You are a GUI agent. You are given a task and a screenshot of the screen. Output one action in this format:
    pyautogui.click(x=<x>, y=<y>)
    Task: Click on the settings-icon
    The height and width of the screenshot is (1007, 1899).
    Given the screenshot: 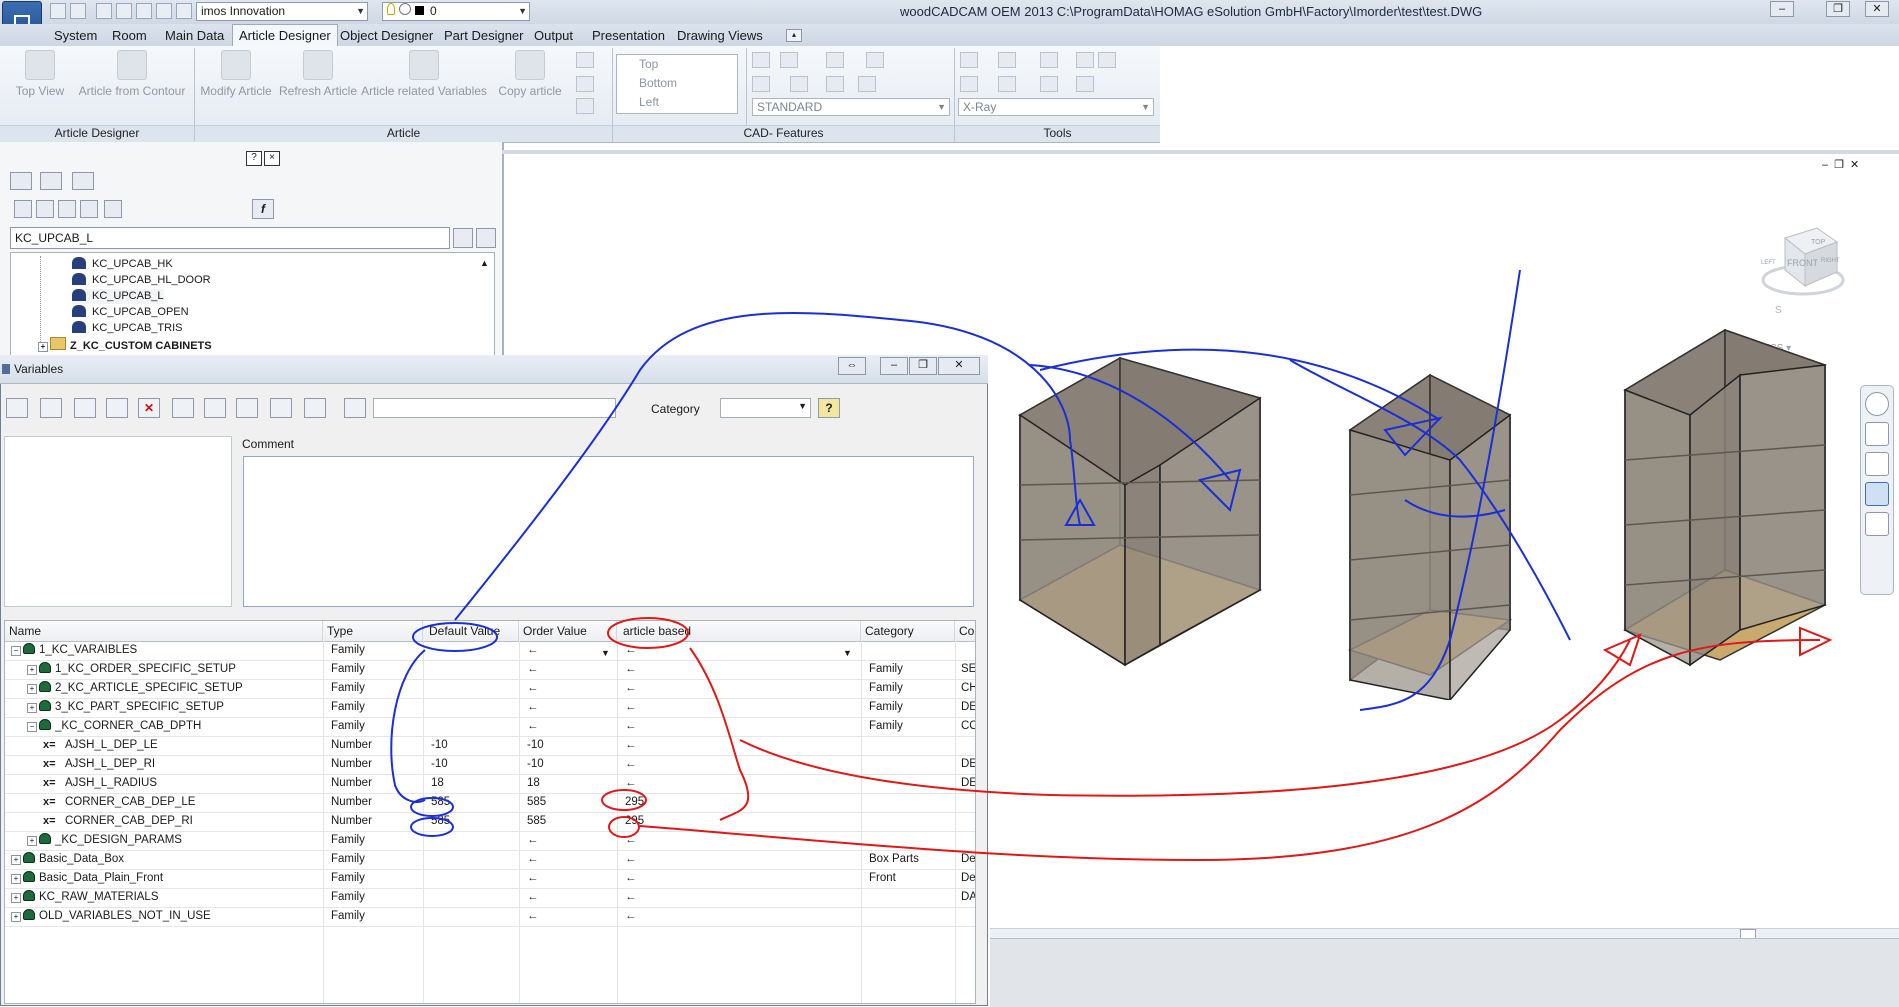 What is the action you would take?
    pyautogui.click(x=164, y=11)
    